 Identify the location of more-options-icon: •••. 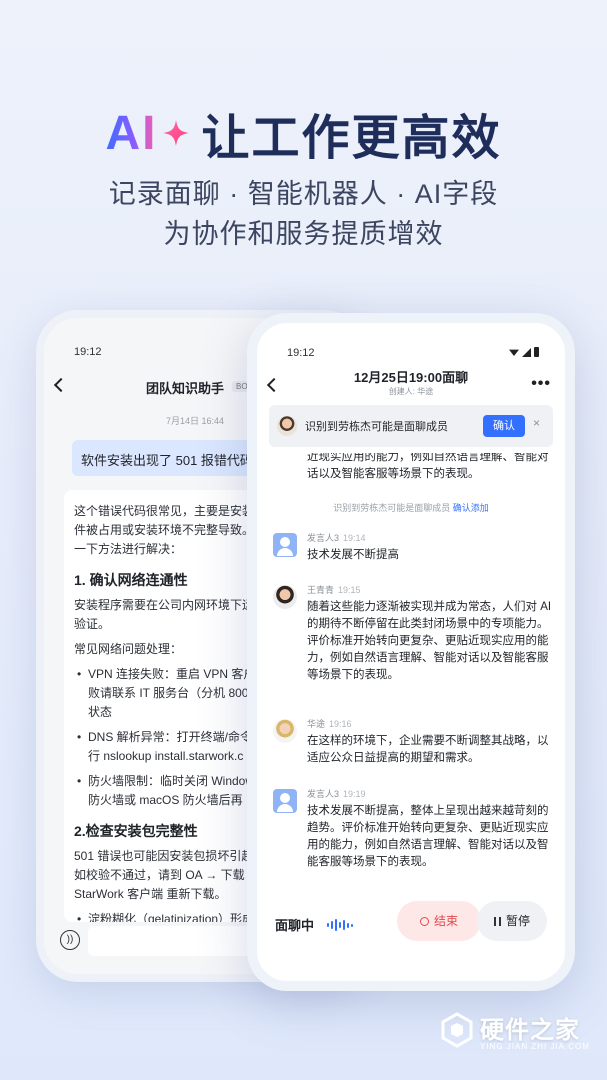
(541, 384).